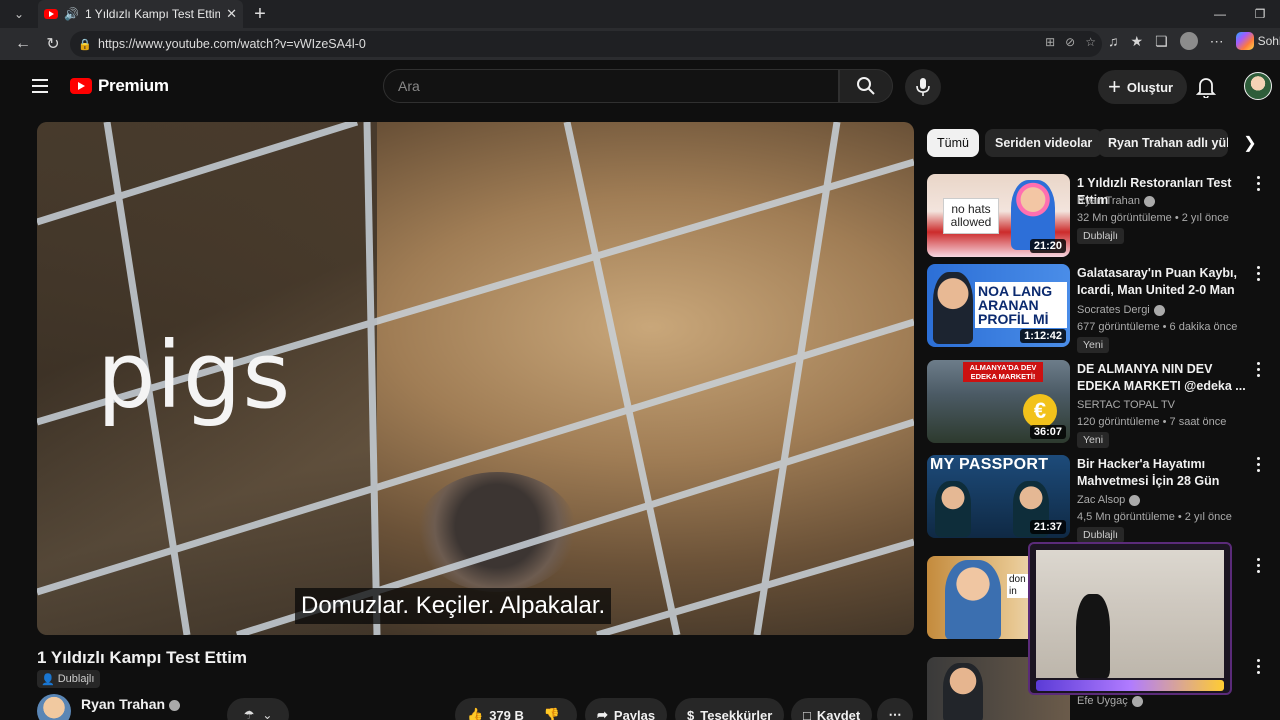 This screenshot has height=720, width=1280. I want to click on dubbed-label: Dublajlı, so click(76, 679).